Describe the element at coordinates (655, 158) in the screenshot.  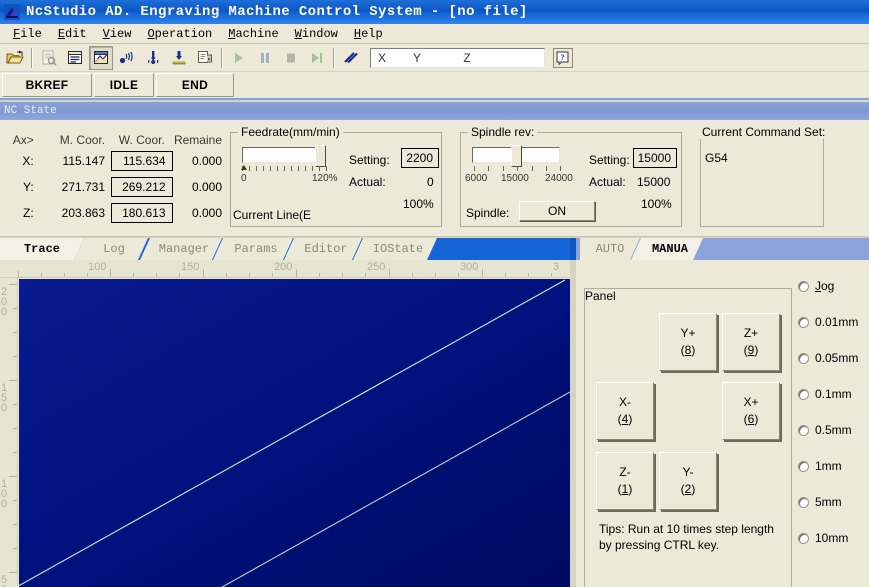
I see `spindle-setting-value: 15000` at that location.